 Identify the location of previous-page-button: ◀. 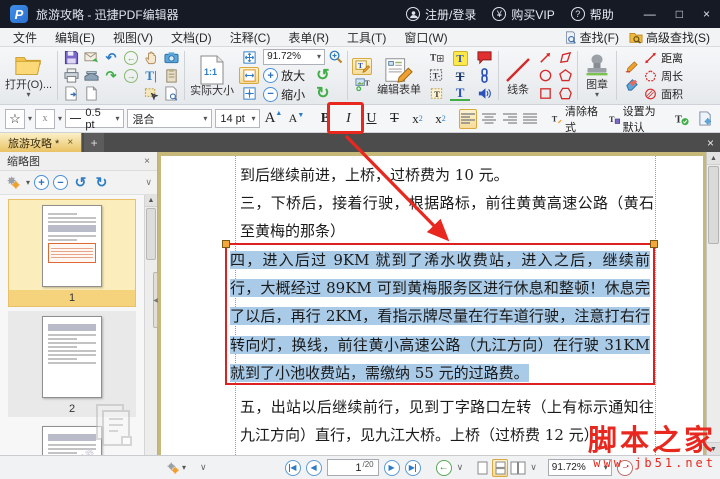
(313, 467).